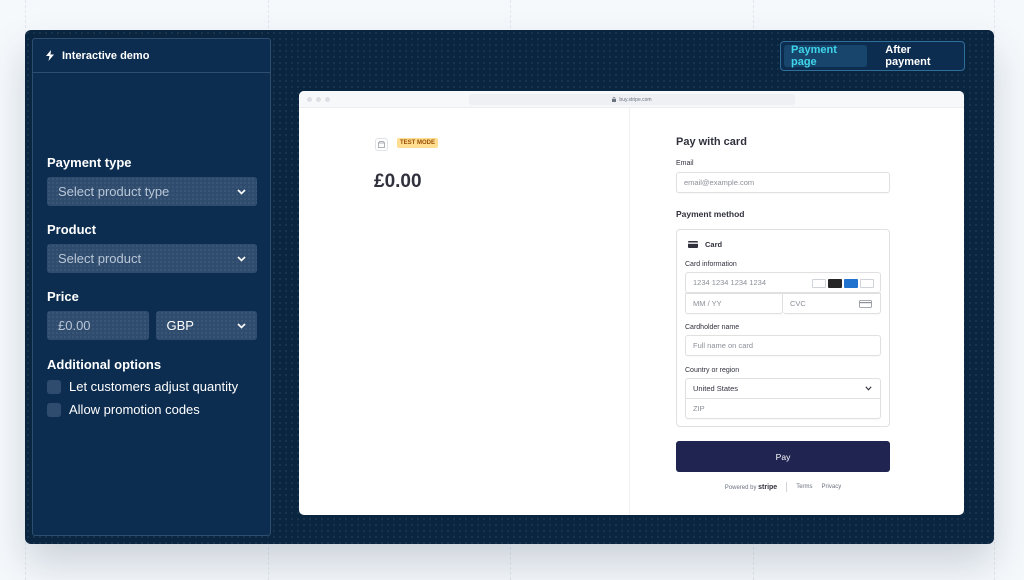 This screenshot has height=580, width=1024. What do you see at coordinates (180, 325) in the screenshot?
I see `currency-value: GBP` at bounding box center [180, 325].